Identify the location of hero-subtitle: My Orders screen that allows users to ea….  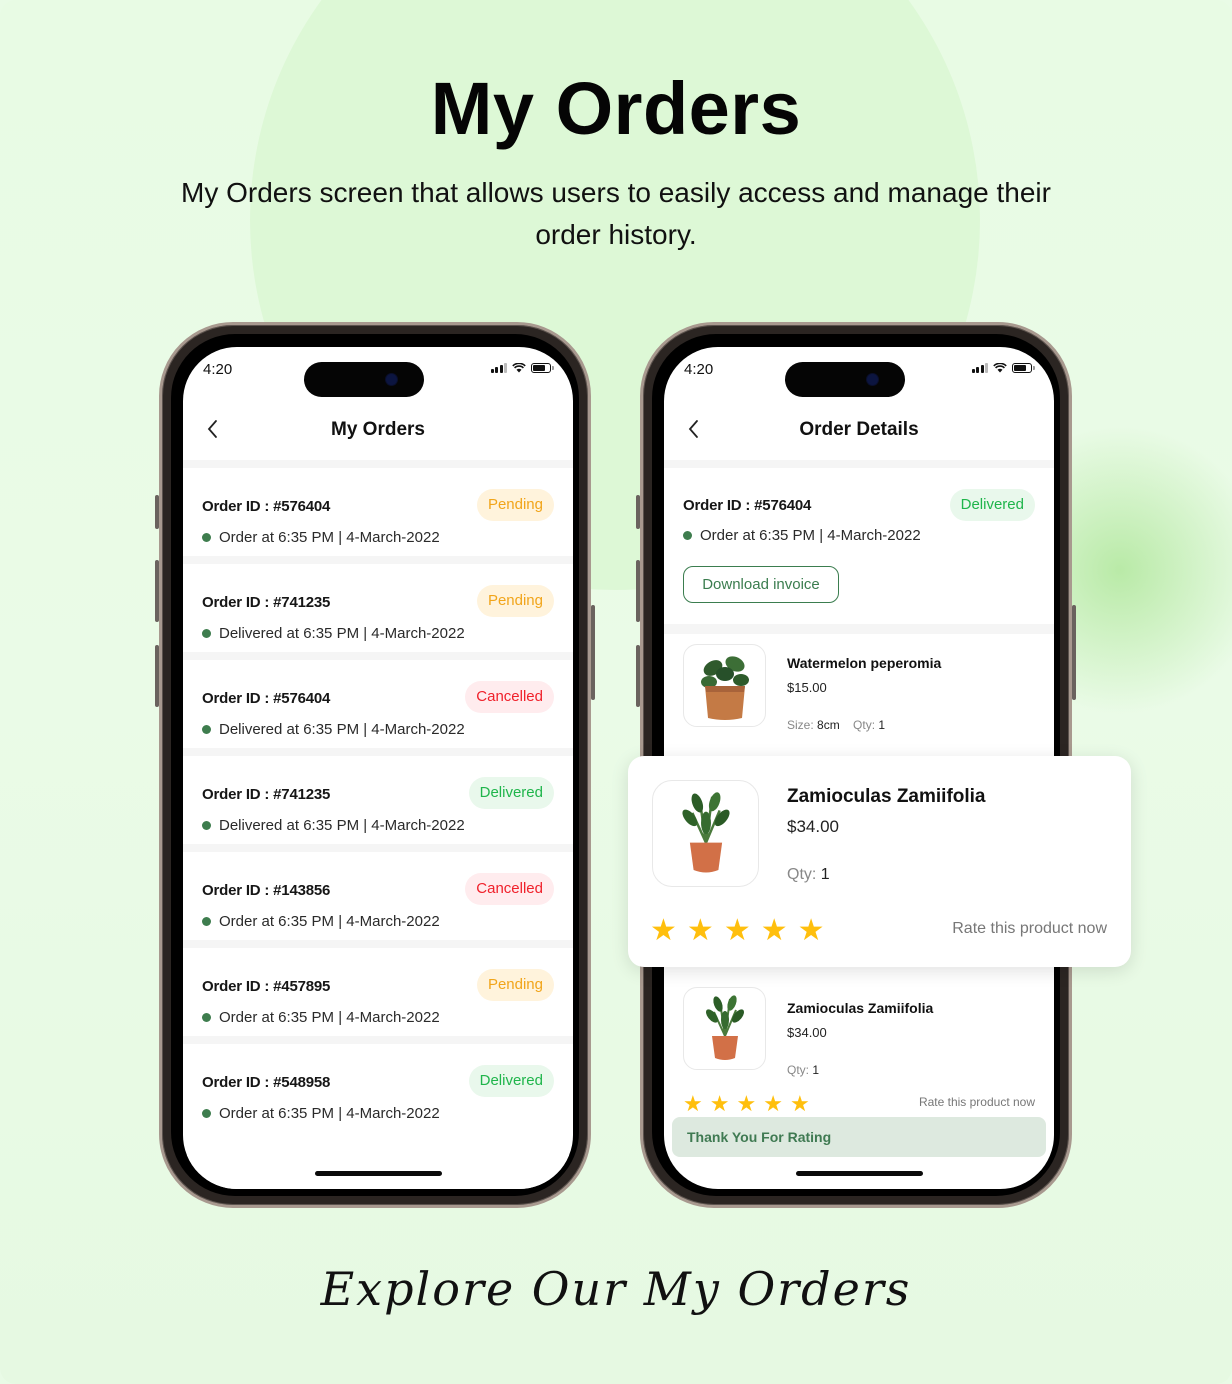
(616, 213).